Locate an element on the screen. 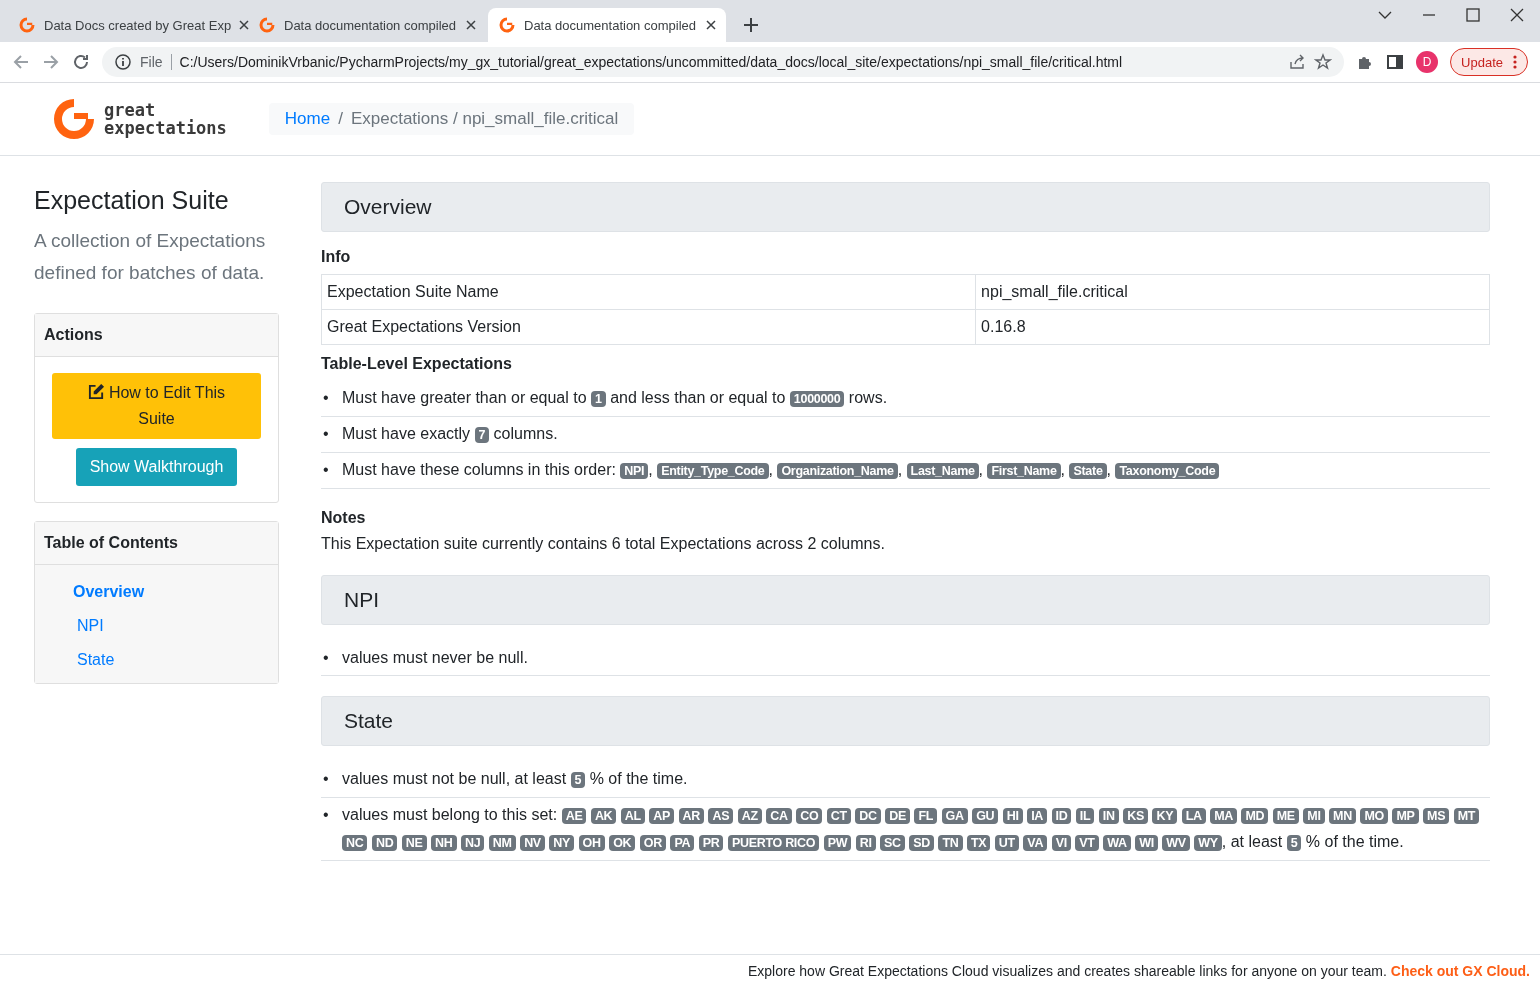 The width and height of the screenshot is (1540, 987). expectation-text: Must have exactly is located at coordinates (407, 433).